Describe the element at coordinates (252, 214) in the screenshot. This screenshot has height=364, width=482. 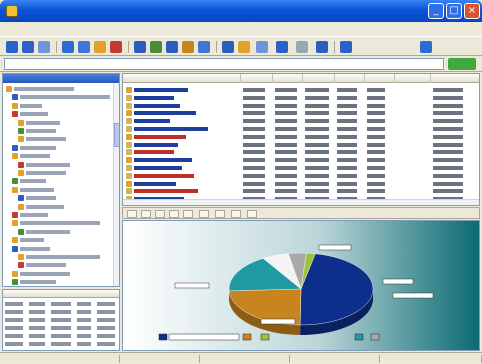
I see `chart-options-icon` at that location.